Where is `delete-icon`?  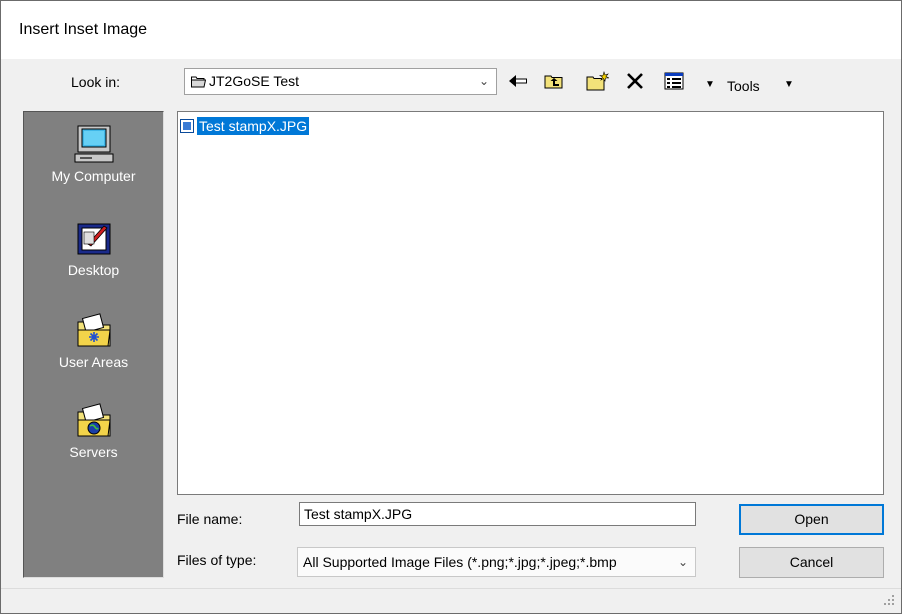 delete-icon is located at coordinates (635, 82).